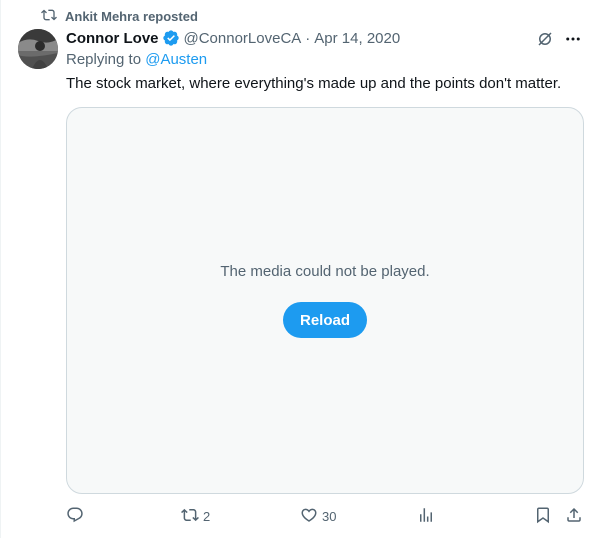 This screenshot has width=599, height=538. I want to click on views-icon, so click(426, 516).